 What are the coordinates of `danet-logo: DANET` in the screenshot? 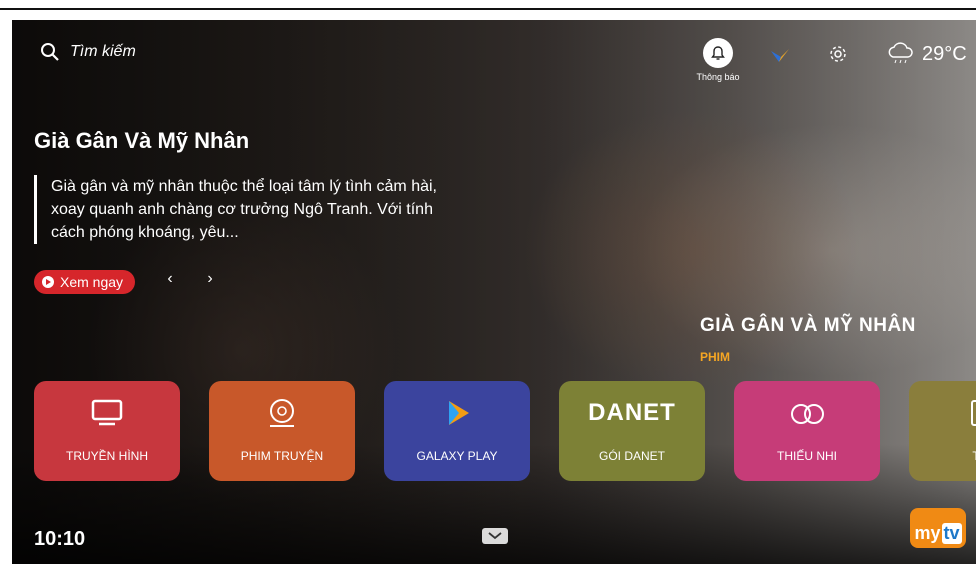 It's located at (632, 412).